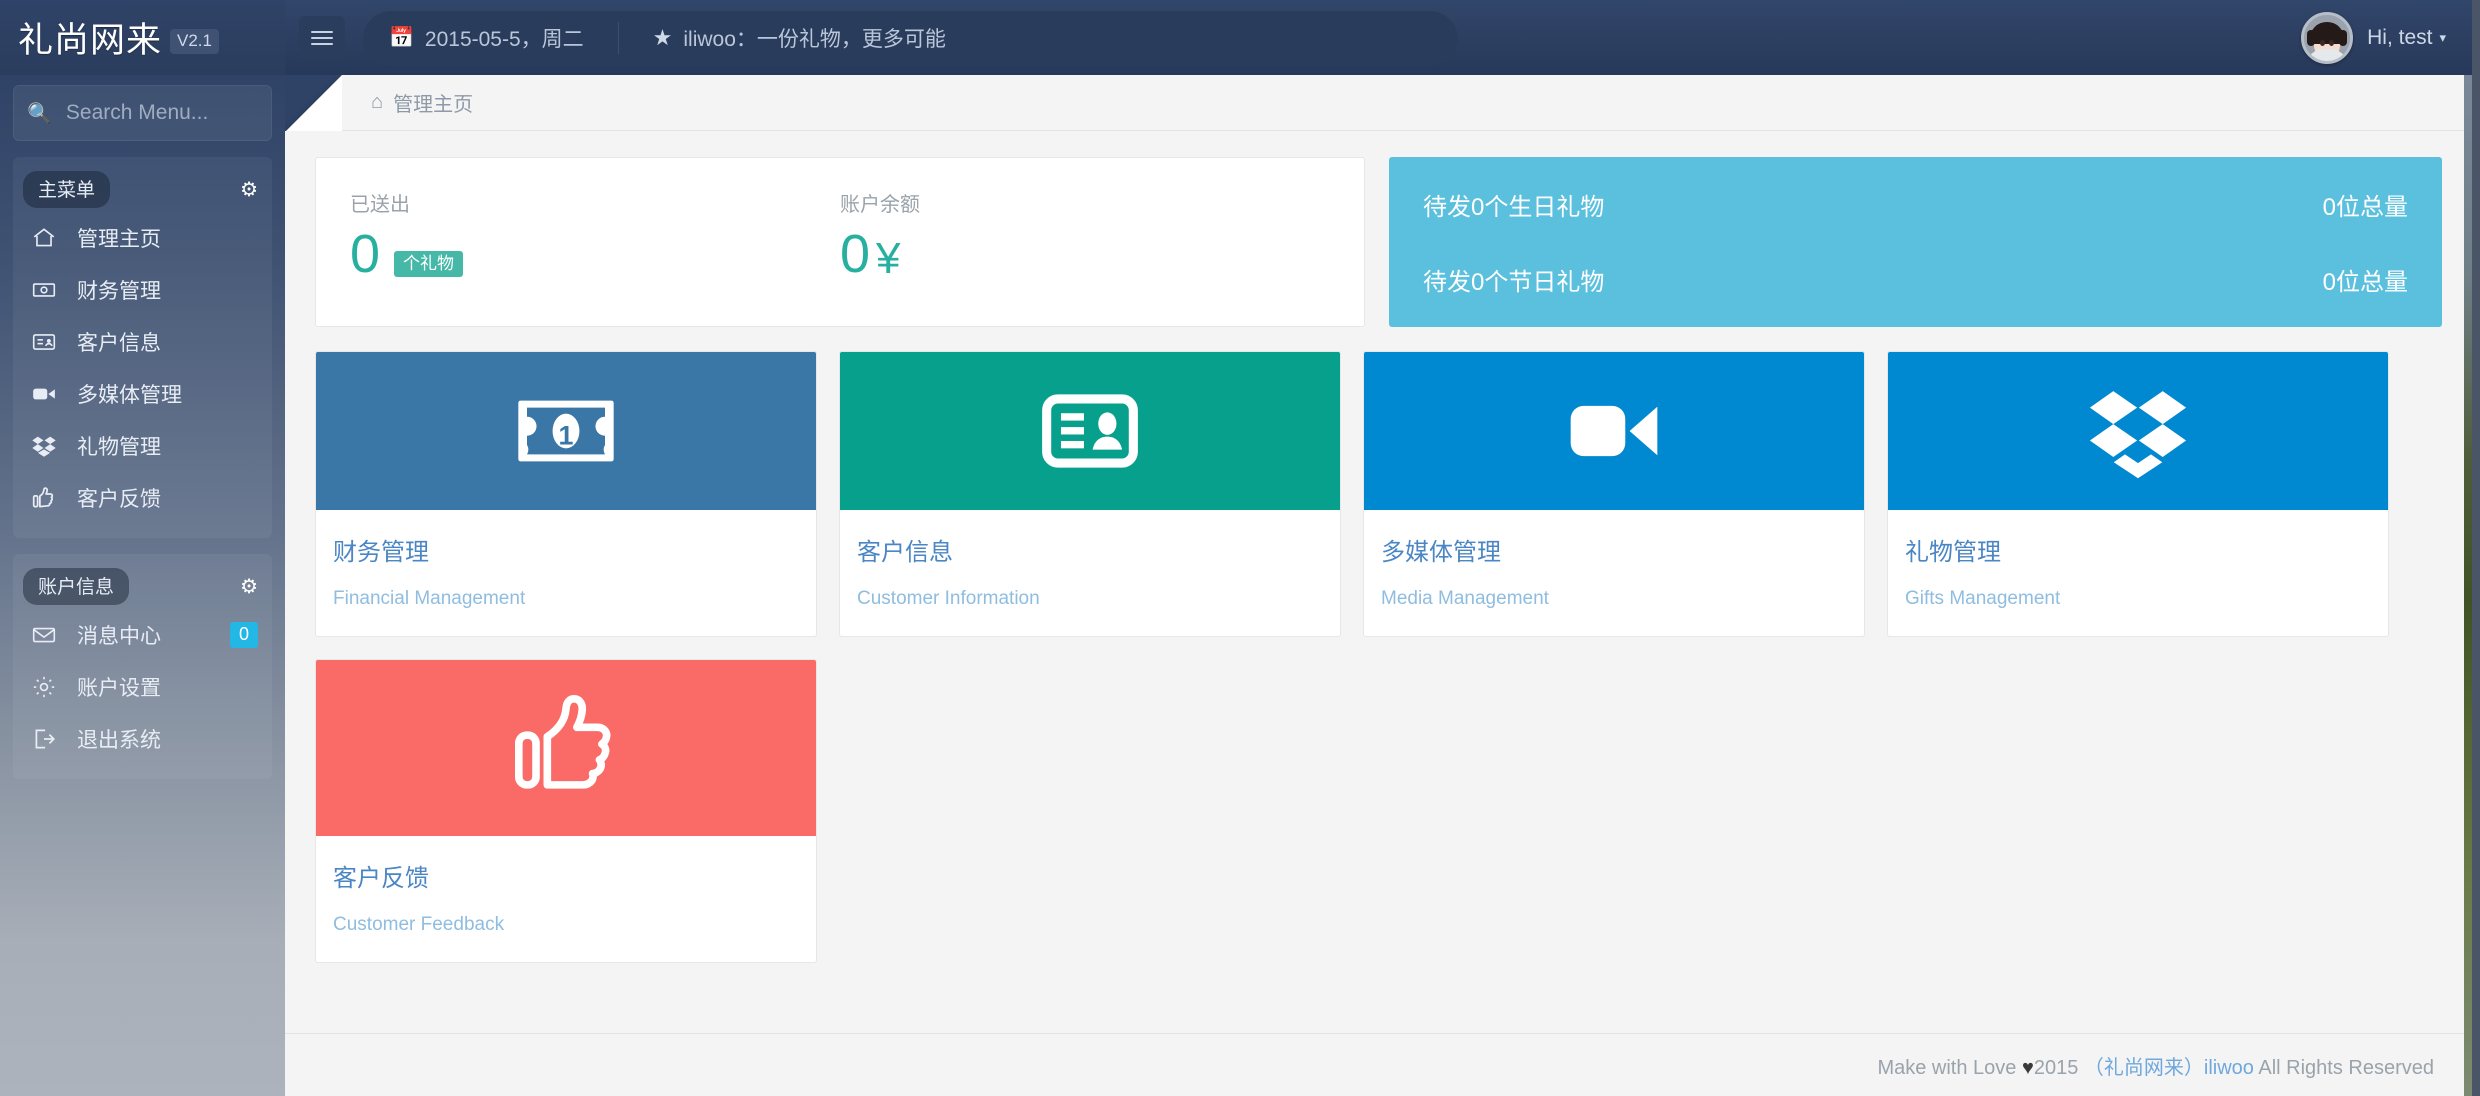 The image size is (2480, 1096). What do you see at coordinates (129, 395) in the screenshot?
I see `sidebar-item-label: 多媒体管理` at bounding box center [129, 395].